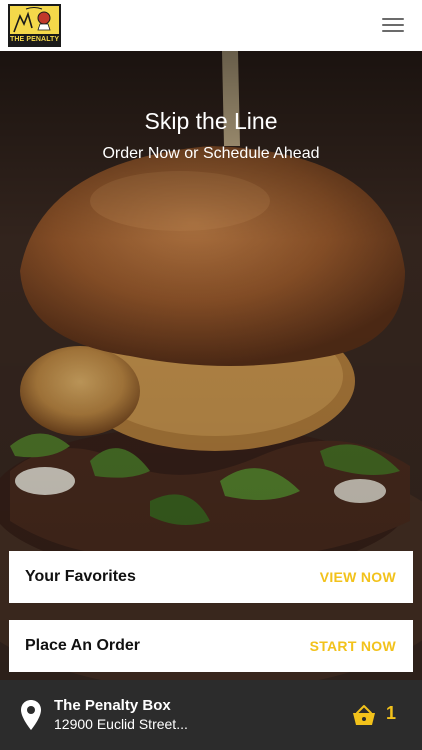 The image size is (422, 750). Describe the element at coordinates (211, 715) in the screenshot. I see `location-footer: The Penalty Box 12900 Euclid Street... 1` at that location.